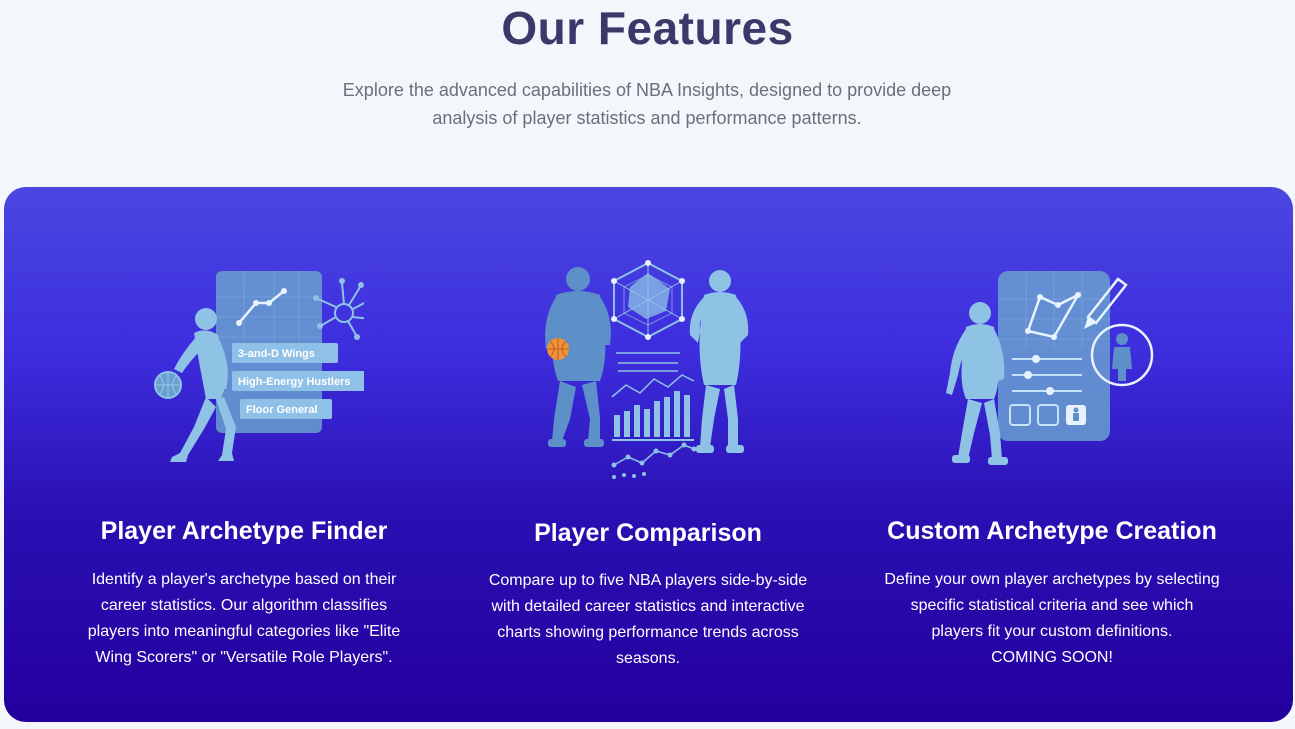 This screenshot has width=1295, height=729. What do you see at coordinates (648, 658) in the screenshot?
I see `description-line: seasons.` at bounding box center [648, 658].